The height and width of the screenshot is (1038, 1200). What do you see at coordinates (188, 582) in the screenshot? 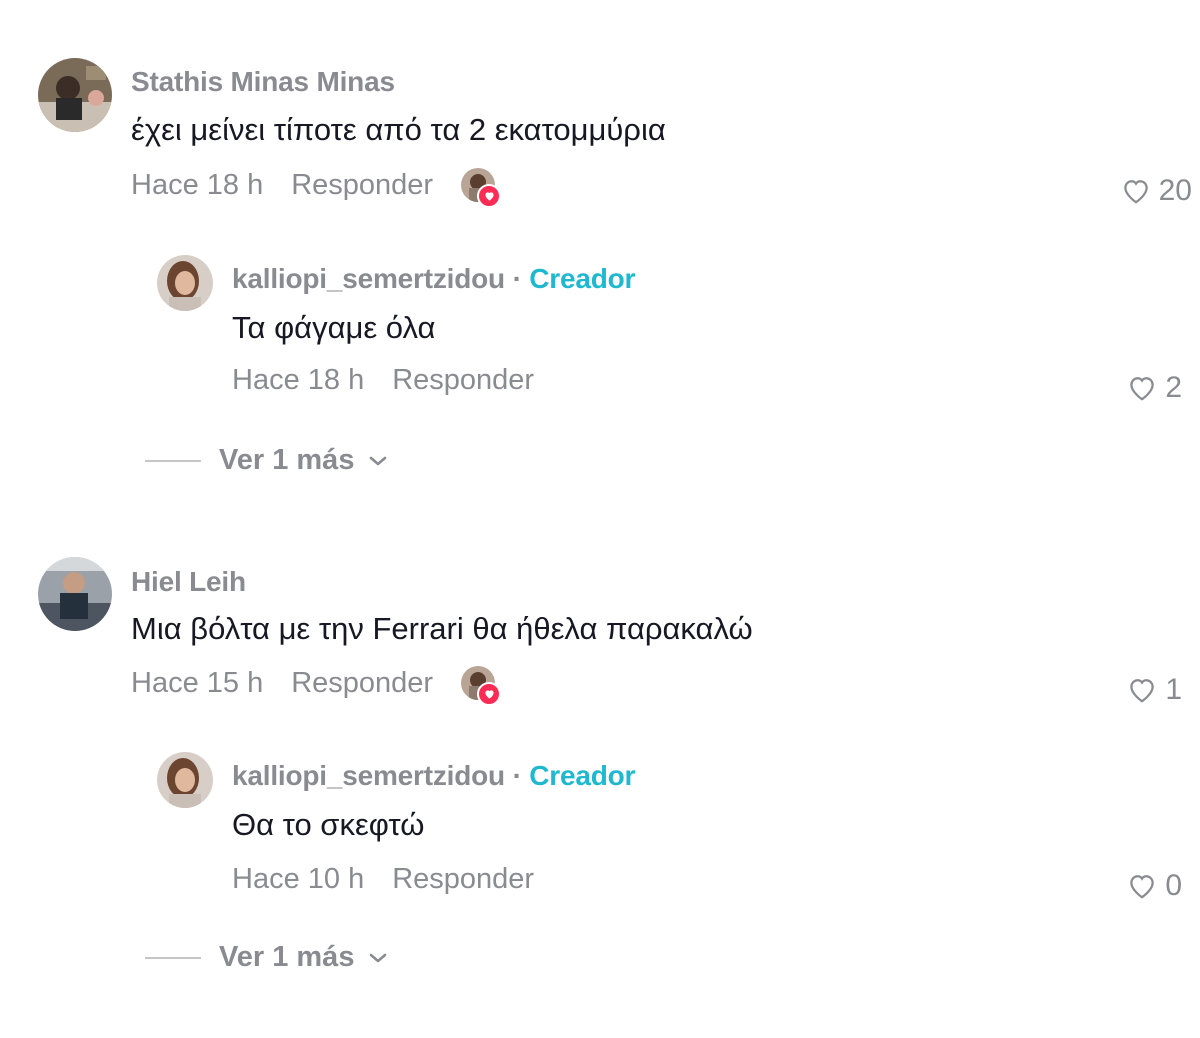
I see `comment-author: Hiel Leih` at bounding box center [188, 582].